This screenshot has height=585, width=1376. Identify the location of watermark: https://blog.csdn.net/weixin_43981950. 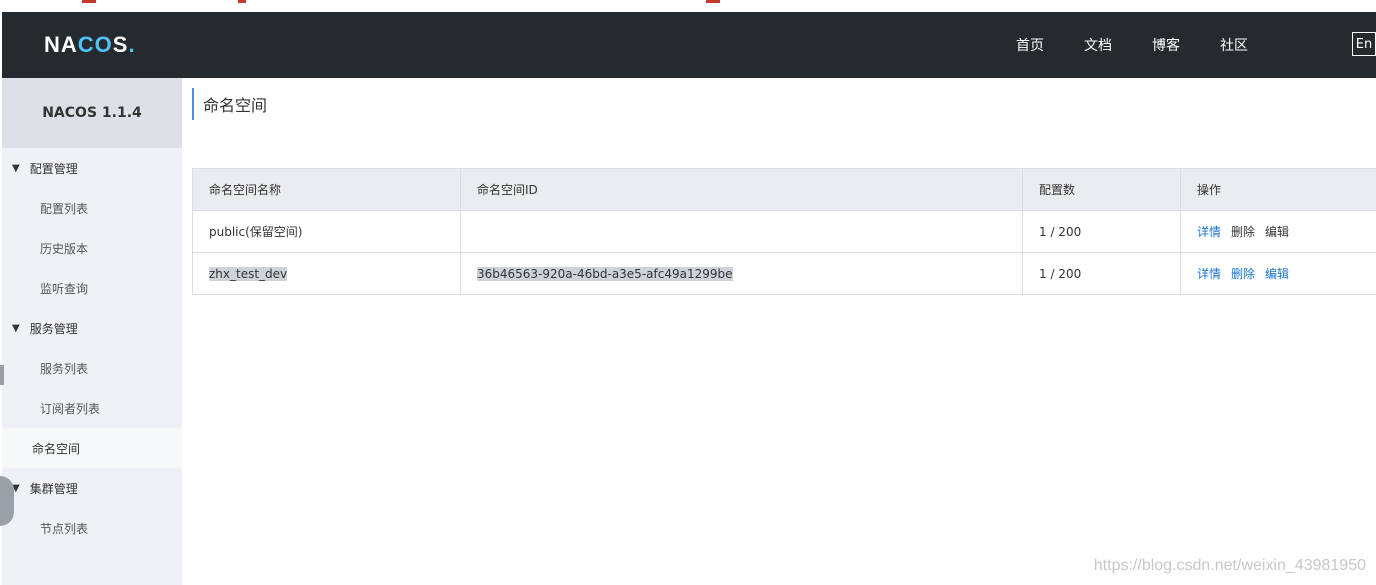
(1229, 565).